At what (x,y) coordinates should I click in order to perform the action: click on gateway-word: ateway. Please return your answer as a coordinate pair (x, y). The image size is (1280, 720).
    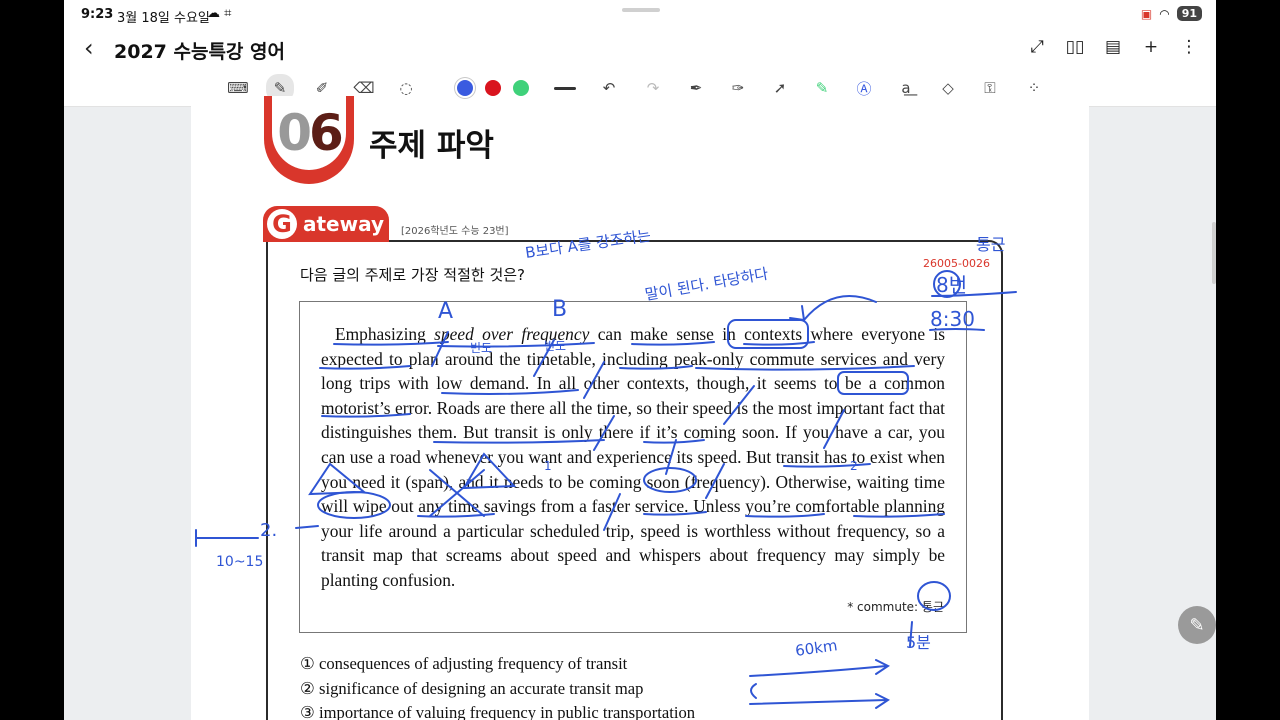
    Looking at the image, I should click on (344, 224).